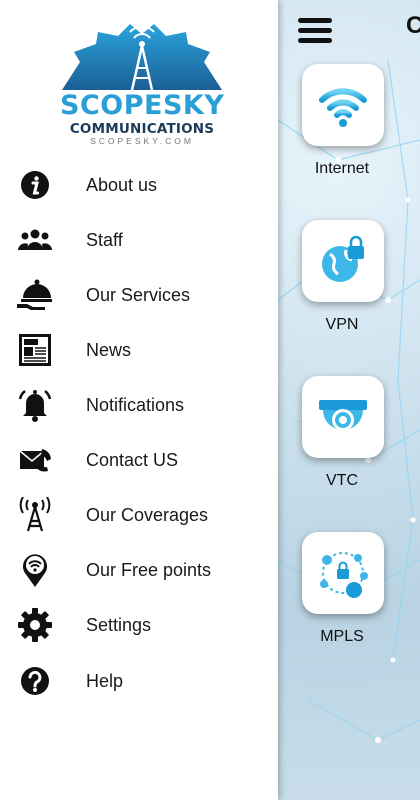  I want to click on menu-item-label: Our Coverages, so click(147, 514).